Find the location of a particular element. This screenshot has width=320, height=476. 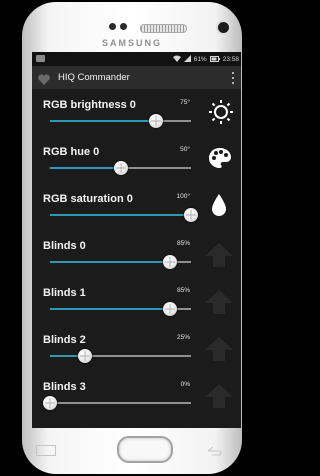

battery-percent: 61% is located at coordinates (200, 59).